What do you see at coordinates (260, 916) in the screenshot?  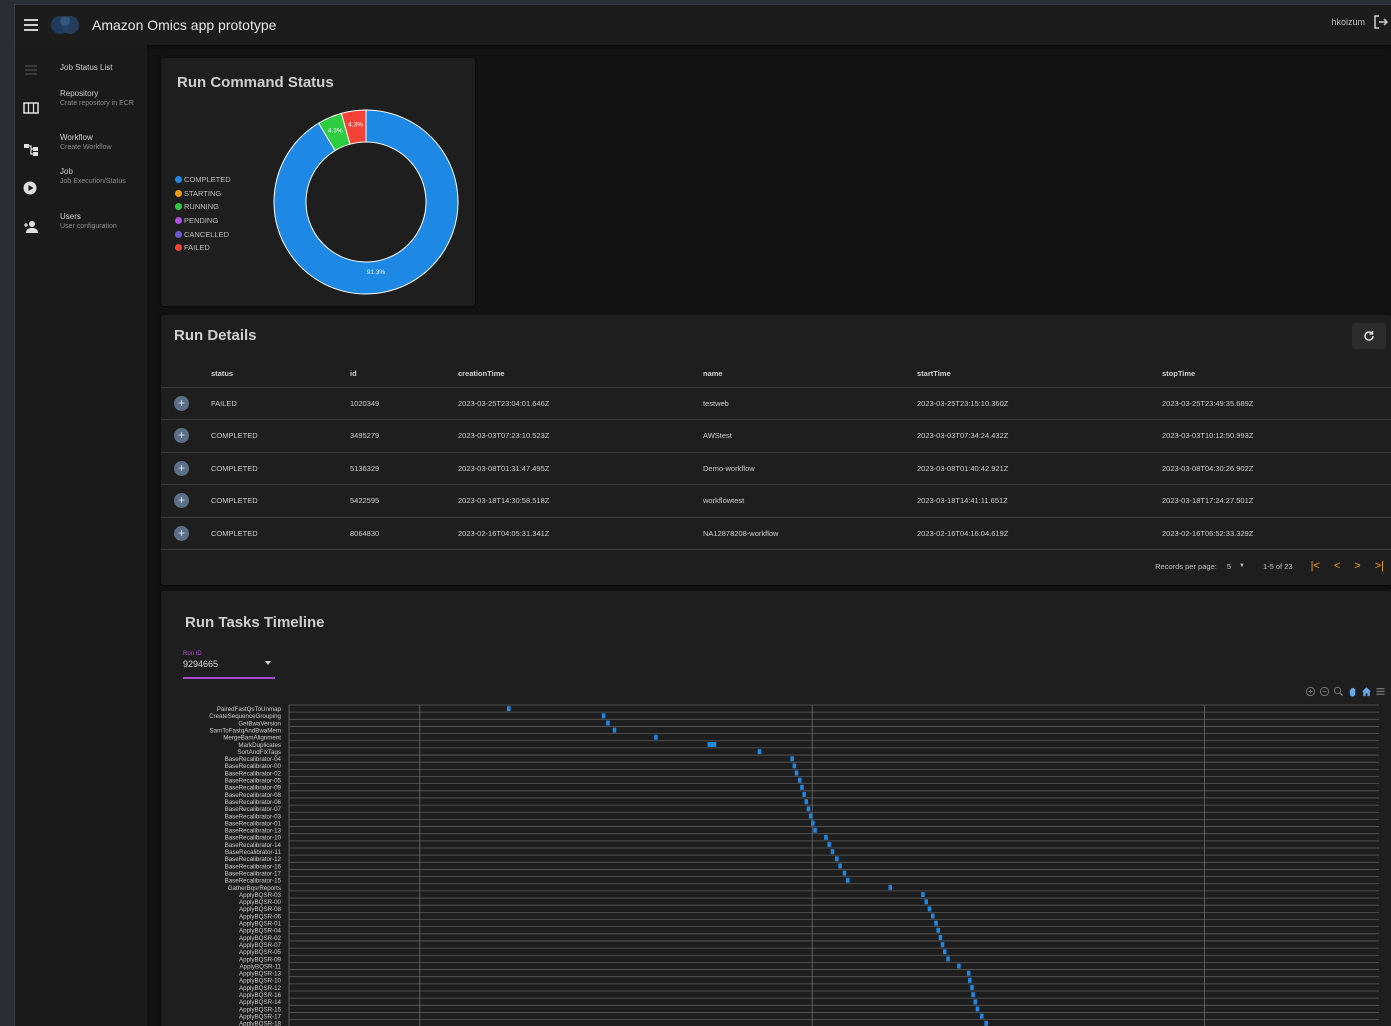 I see `timeline-task-label: ApplyBQSR-06` at bounding box center [260, 916].